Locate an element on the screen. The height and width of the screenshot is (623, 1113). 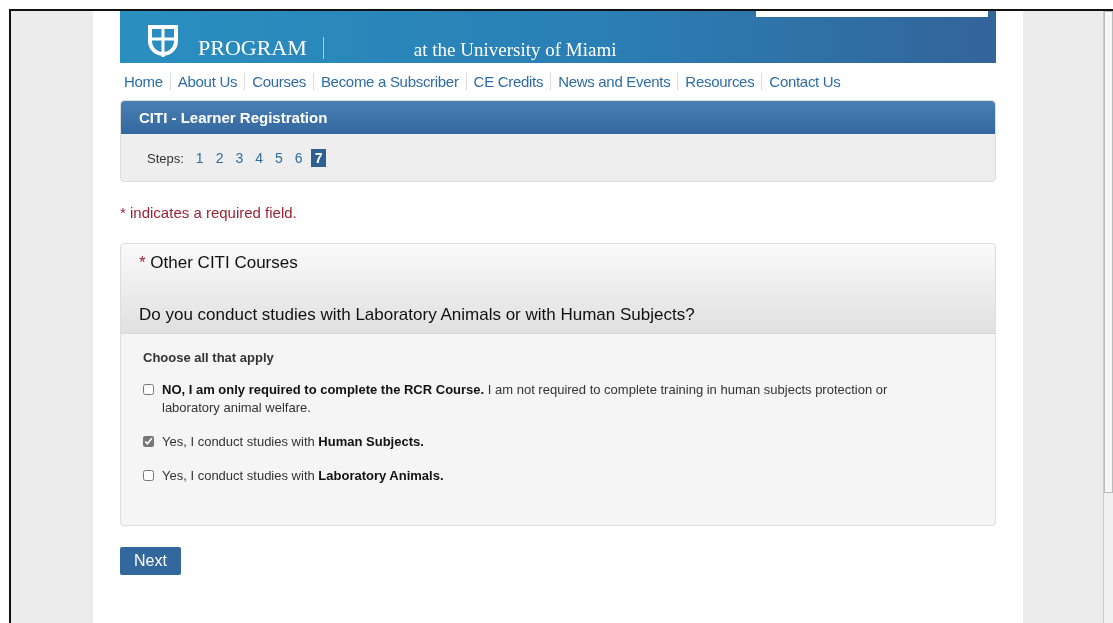
step-link: 3 is located at coordinates (239, 158).